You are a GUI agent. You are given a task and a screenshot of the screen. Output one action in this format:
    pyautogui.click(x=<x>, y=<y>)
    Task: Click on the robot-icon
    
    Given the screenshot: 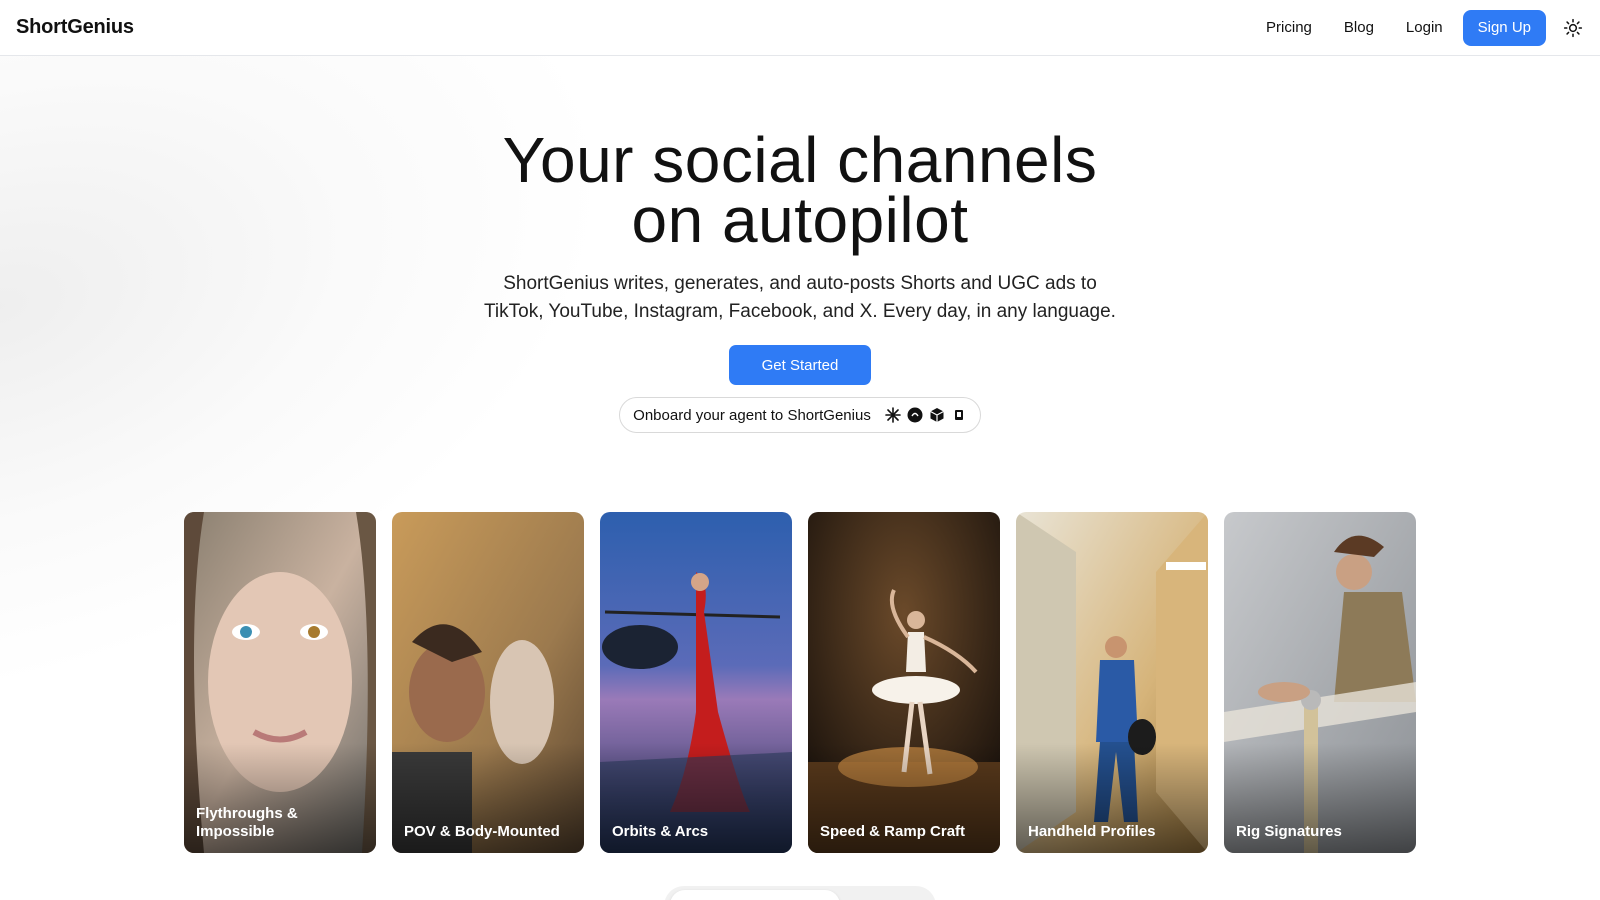 What is the action you would take?
    pyautogui.click(x=959, y=415)
    